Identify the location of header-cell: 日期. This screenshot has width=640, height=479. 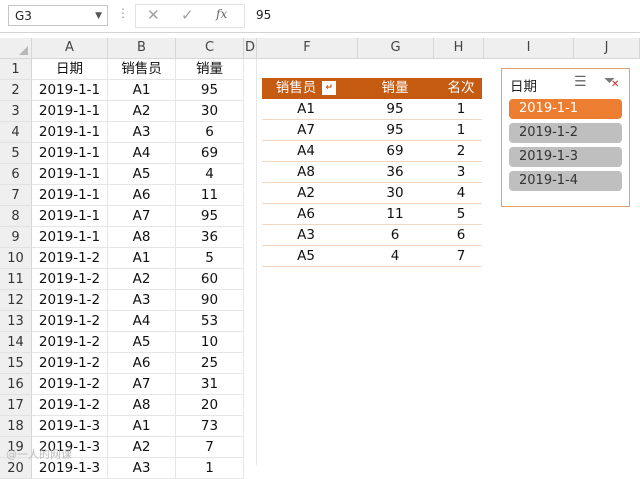
(70, 69).